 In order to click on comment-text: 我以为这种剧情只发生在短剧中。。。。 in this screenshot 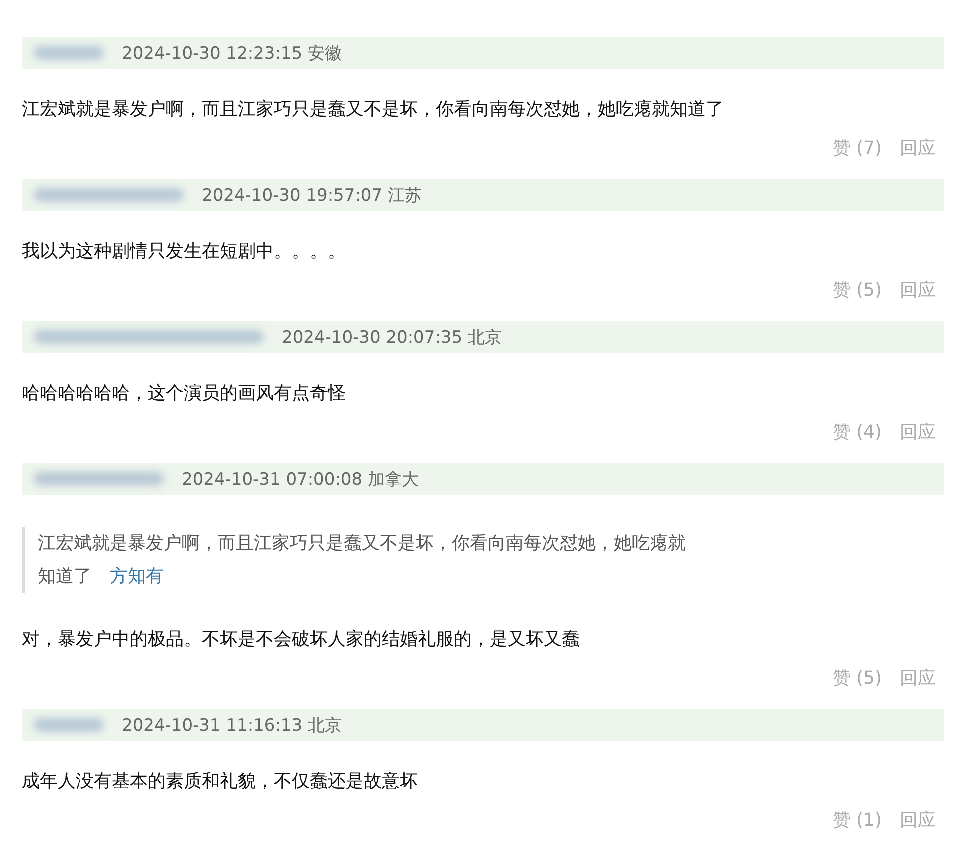, I will do `click(184, 252)`.